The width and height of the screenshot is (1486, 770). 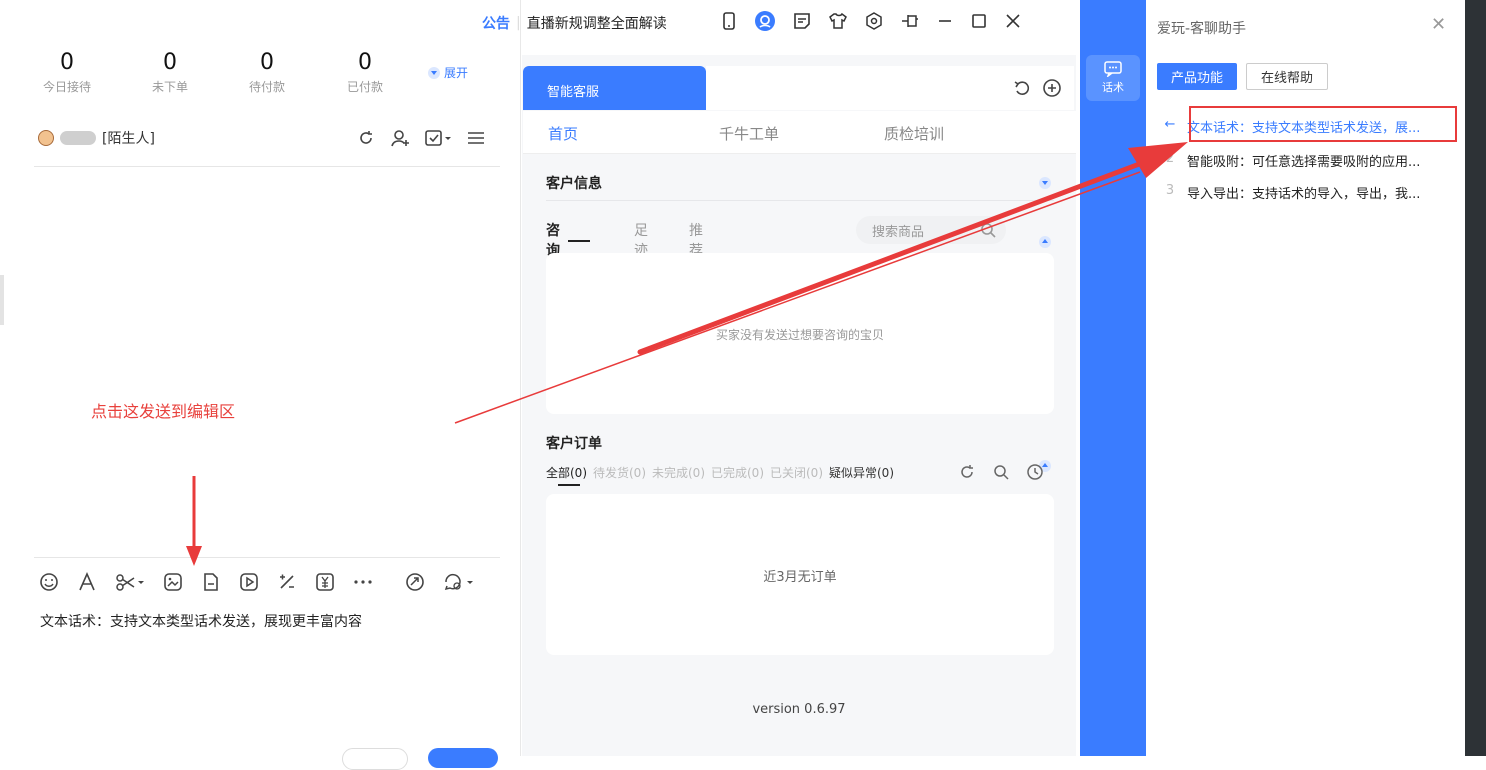 I want to click on filter-incomplete: 未完成(0), so click(x=678, y=472).